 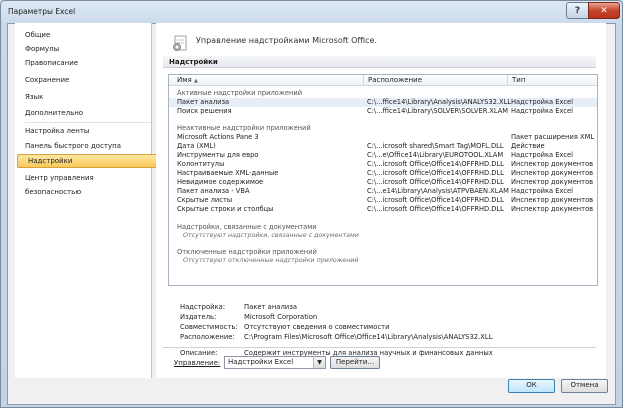 I want to click on detail-value-addin: Пакет анализа, so click(x=270, y=307).